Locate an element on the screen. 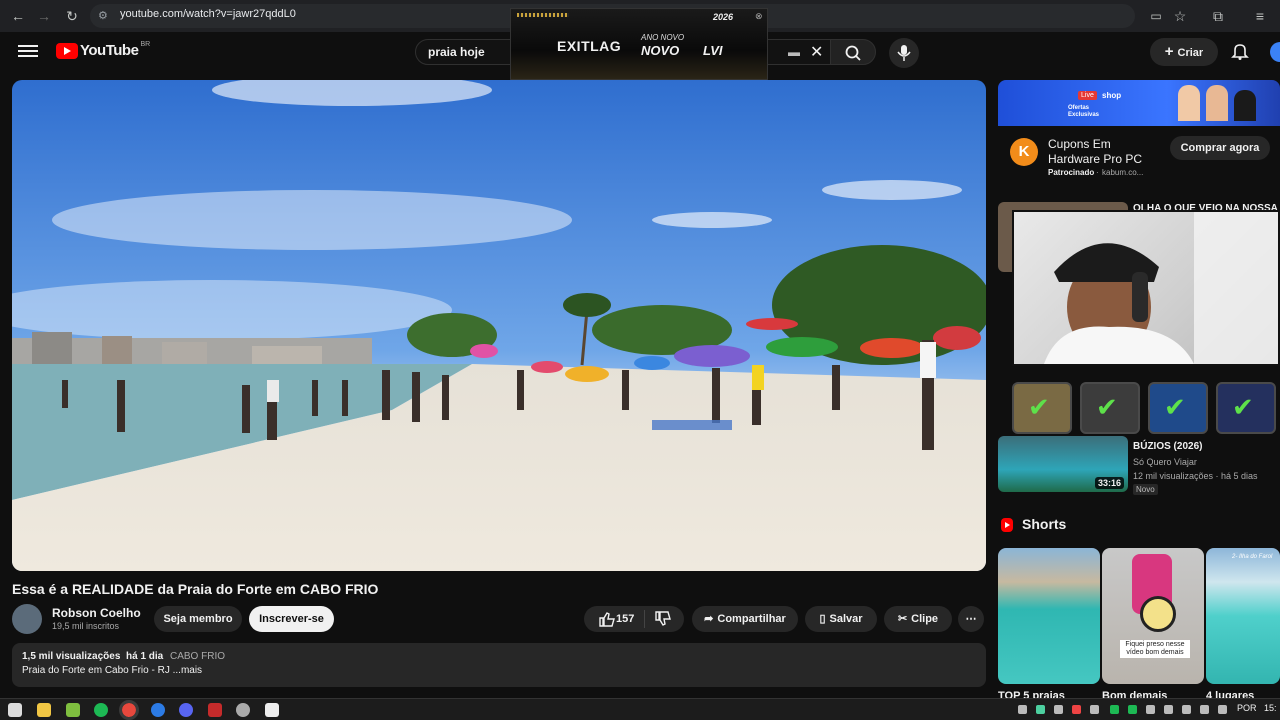 This screenshot has height=720, width=1280. share-button: ➦ Compartilhar is located at coordinates (745, 619).